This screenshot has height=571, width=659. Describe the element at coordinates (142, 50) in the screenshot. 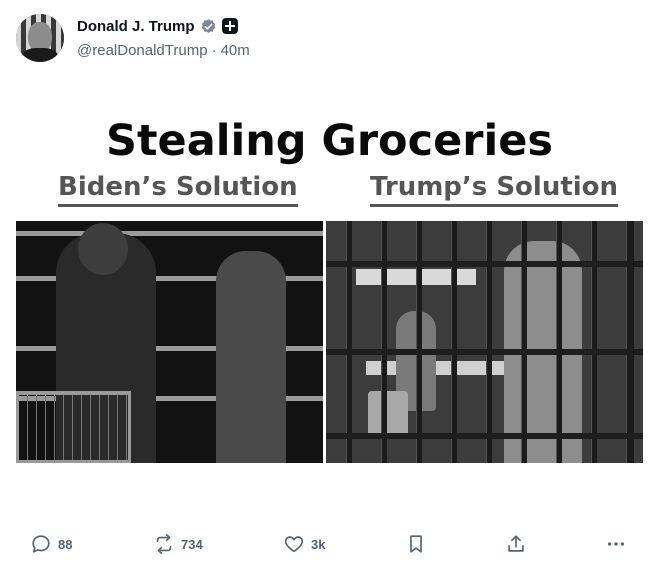

I see `author-handle: @realDonaldTrump` at that location.